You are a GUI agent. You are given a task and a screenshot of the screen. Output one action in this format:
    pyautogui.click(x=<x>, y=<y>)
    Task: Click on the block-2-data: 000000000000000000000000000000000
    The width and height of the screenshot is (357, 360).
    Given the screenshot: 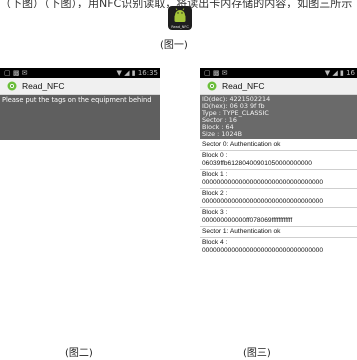 What is the action you would take?
    pyautogui.click(x=263, y=201)
    